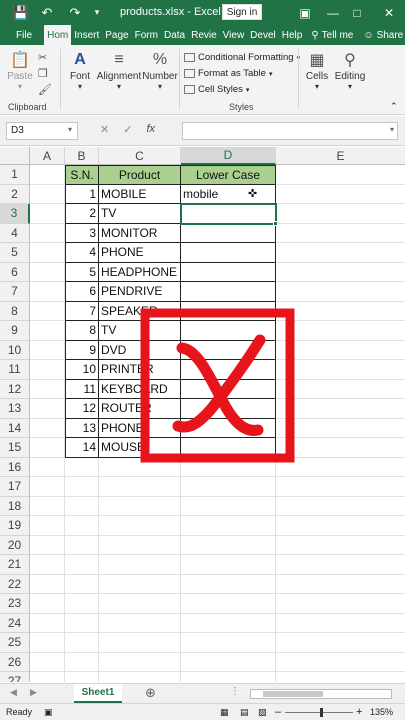 The image size is (405, 720). I want to click on row-header: 24, so click(15, 623).